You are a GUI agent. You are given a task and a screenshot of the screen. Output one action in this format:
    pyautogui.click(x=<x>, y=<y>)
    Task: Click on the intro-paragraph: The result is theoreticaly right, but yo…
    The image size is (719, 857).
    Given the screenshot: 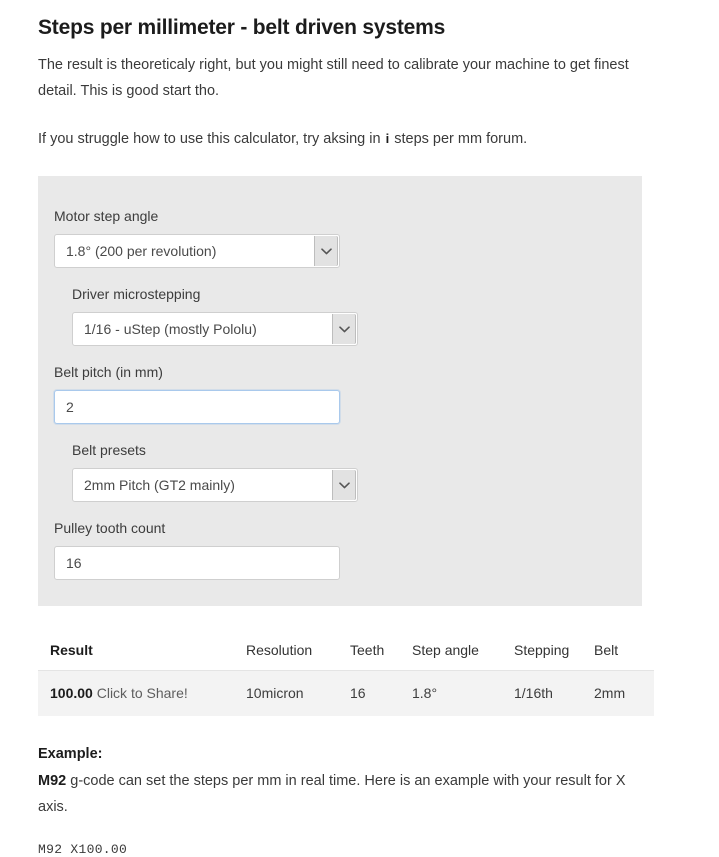 What is the action you would take?
    pyautogui.click(x=333, y=78)
    